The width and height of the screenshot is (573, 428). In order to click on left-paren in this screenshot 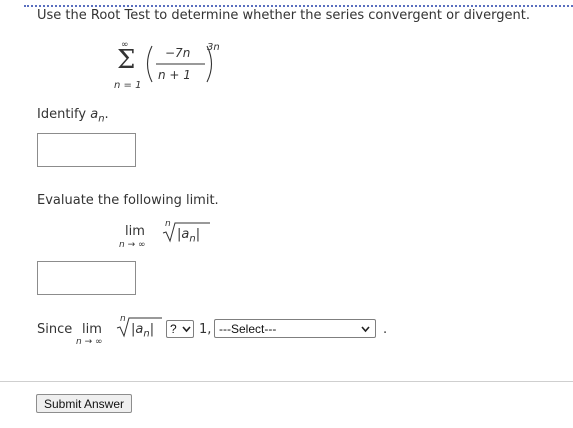, I will do `click(149, 64)`.